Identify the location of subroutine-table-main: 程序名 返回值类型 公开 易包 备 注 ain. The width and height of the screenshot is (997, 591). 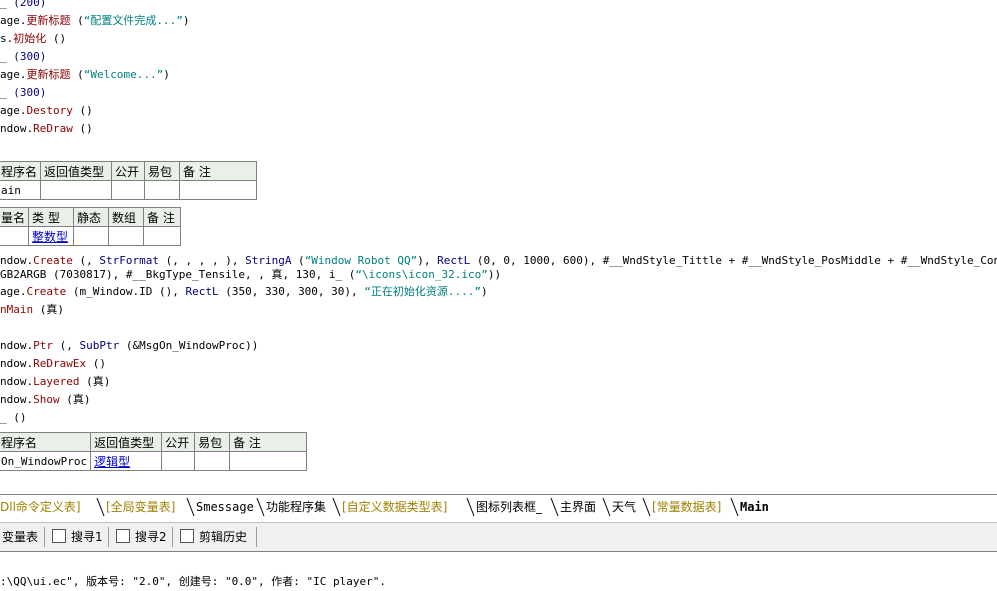
(129, 180).